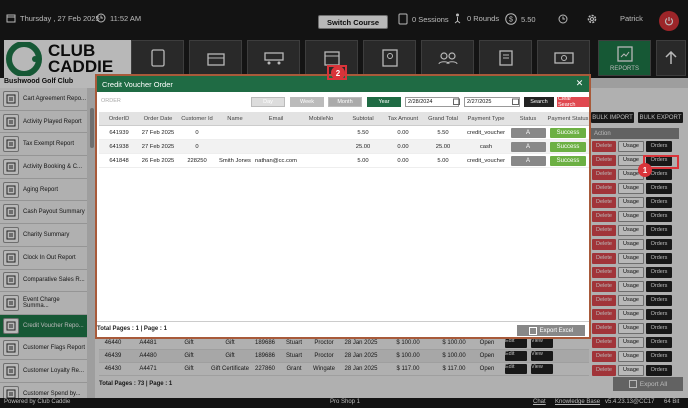 This screenshot has width=688, height=408. What do you see at coordinates (363, 146) in the screenshot?
I see `cell-subtotal: 25.00` at bounding box center [363, 146].